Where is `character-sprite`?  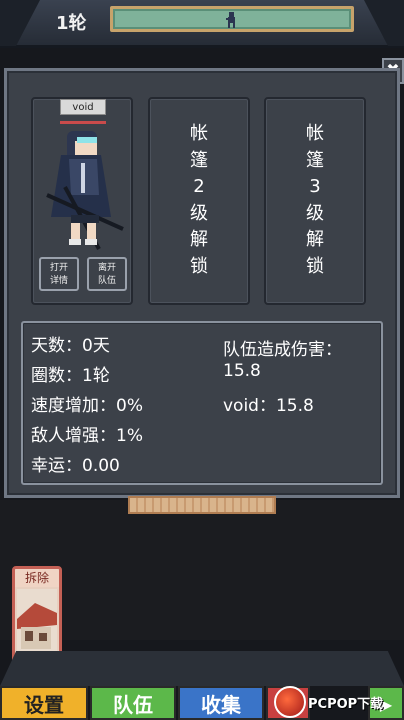
character-sprite is located at coordinates (85, 190).